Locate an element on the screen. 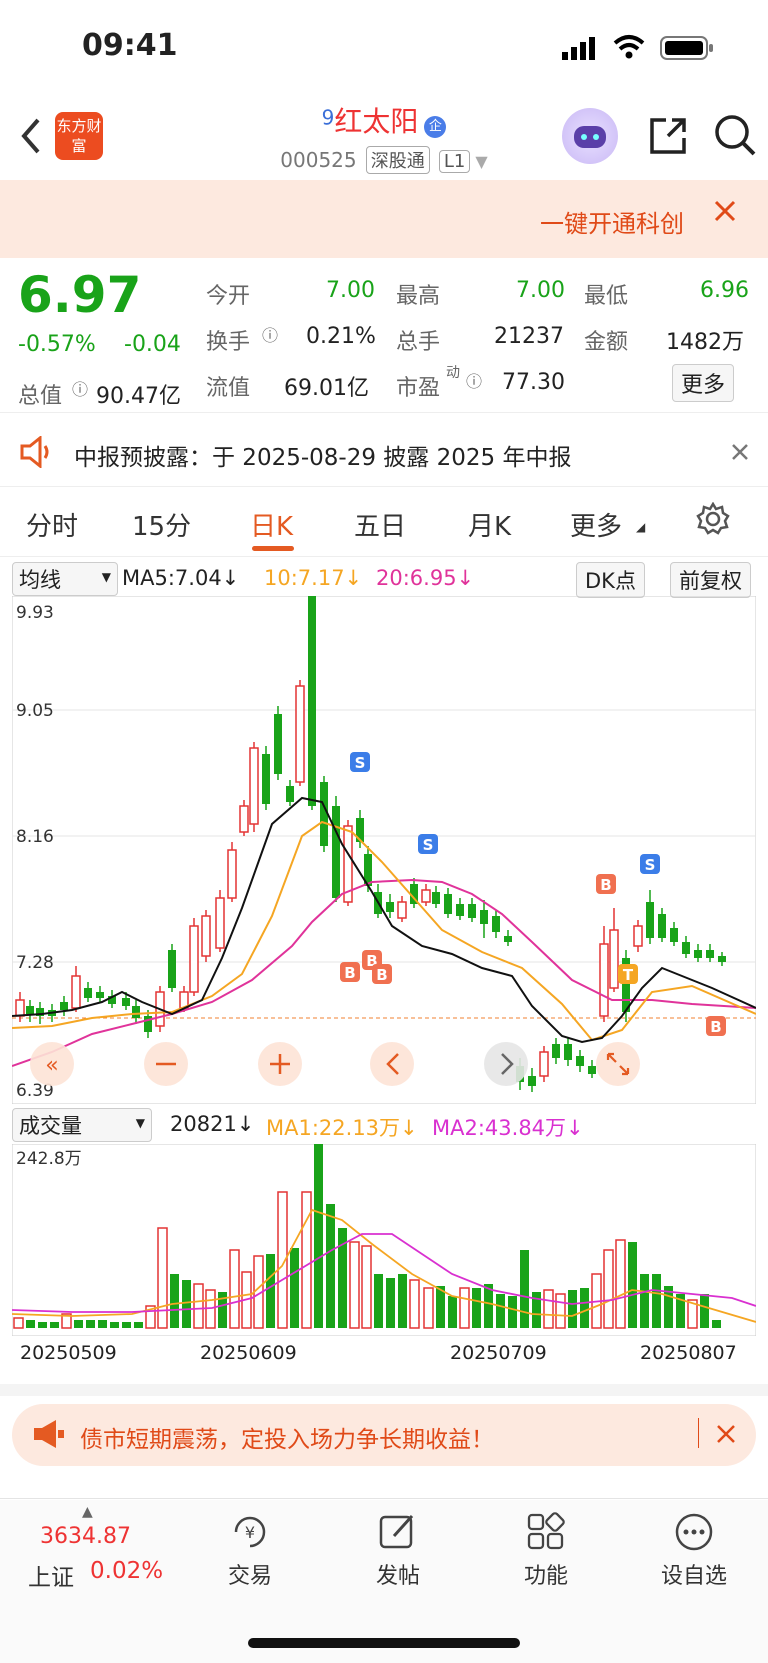 The width and height of the screenshot is (768, 1663). nav-add-watchlist: 设自选 is located at coordinates (694, 1574).